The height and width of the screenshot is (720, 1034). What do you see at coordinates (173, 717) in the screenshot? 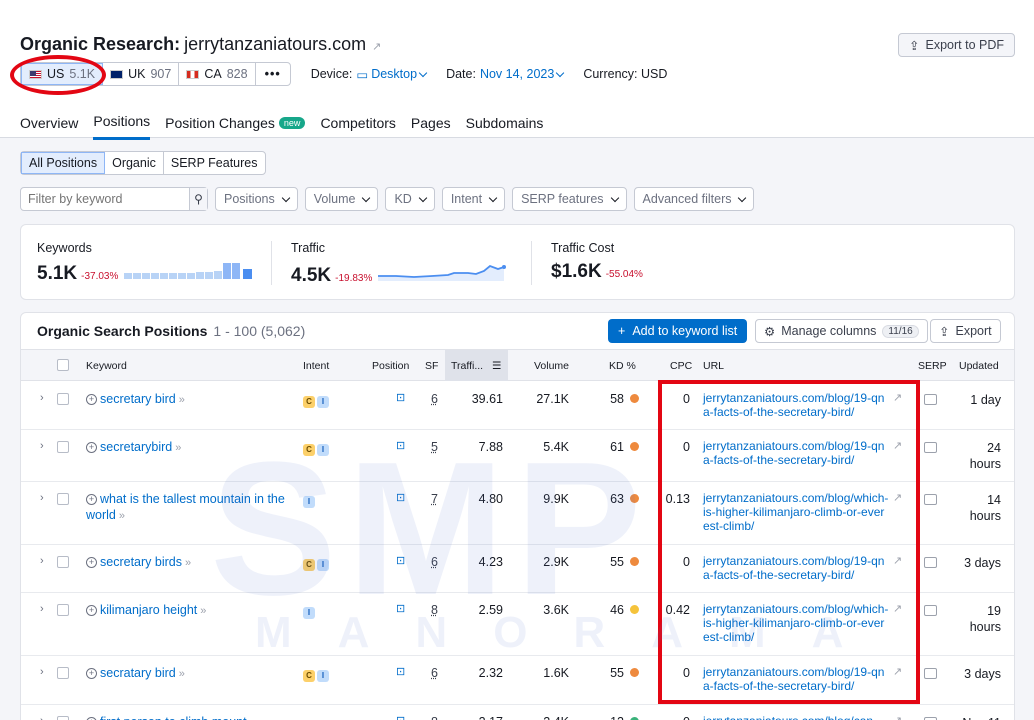
I see `keyword-text: first person to climb mount` at bounding box center [173, 717].